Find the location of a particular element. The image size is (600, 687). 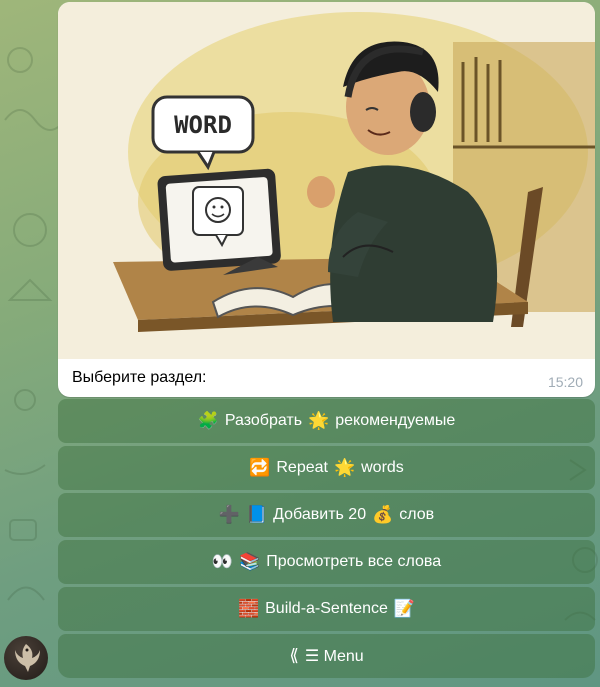

keyboard-button-analyze-recommended: 🧩 Разобрать 🌟 рекомендуемые is located at coordinates (326, 421).